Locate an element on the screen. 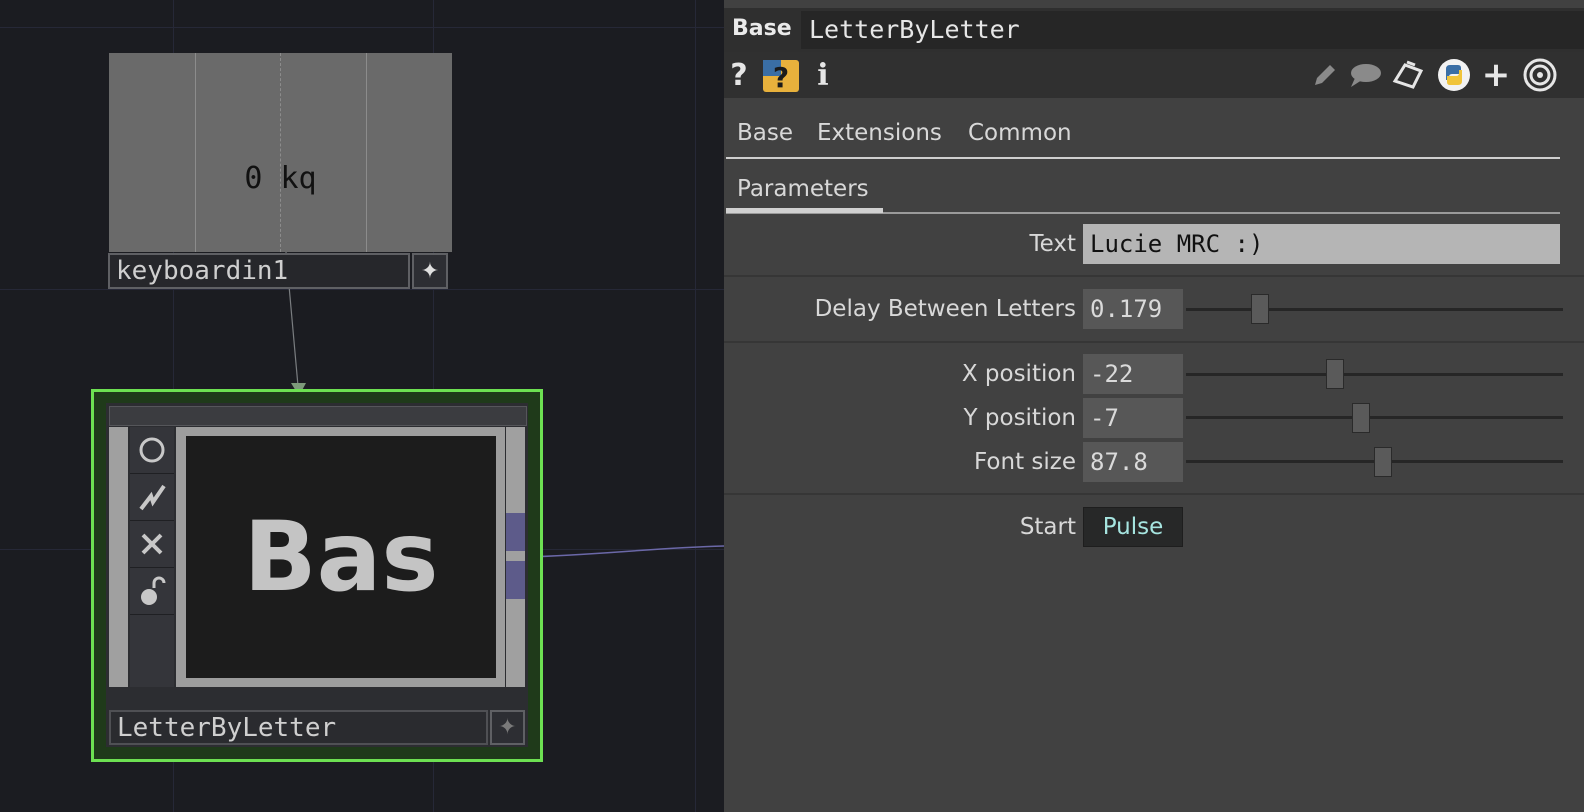  clipboard-icon is located at coordinates (1408, 75).